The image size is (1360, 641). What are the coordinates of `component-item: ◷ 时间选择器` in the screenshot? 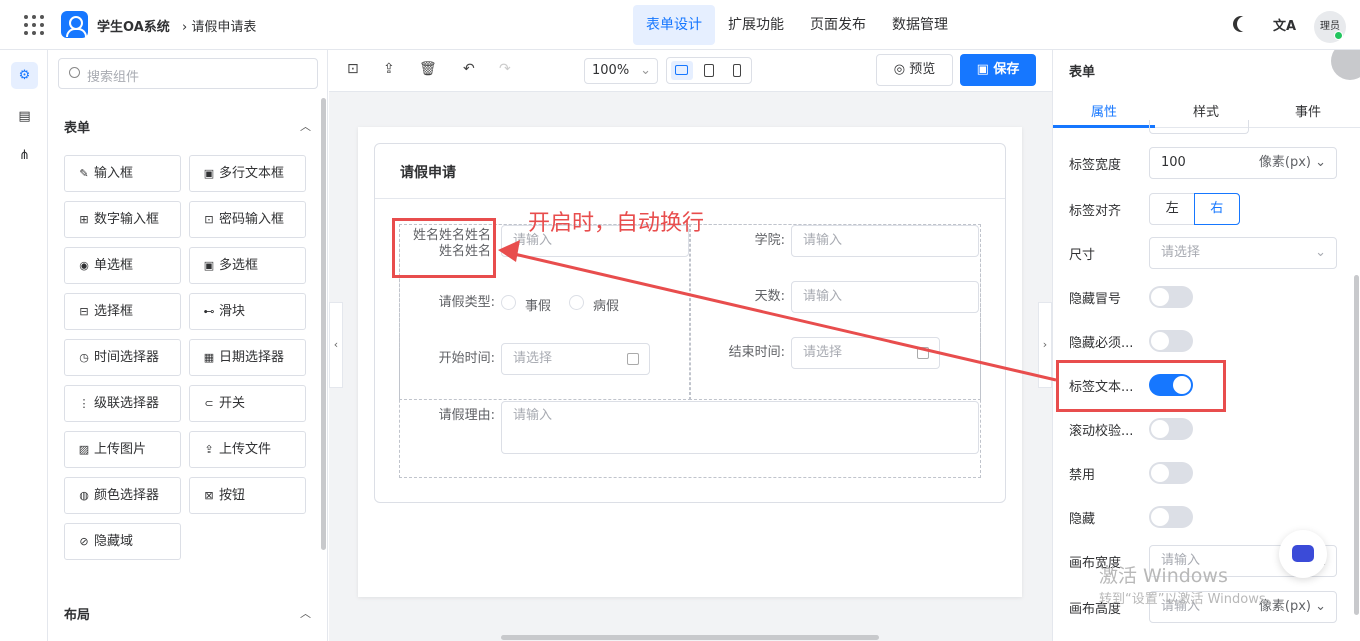 It's located at (122, 357).